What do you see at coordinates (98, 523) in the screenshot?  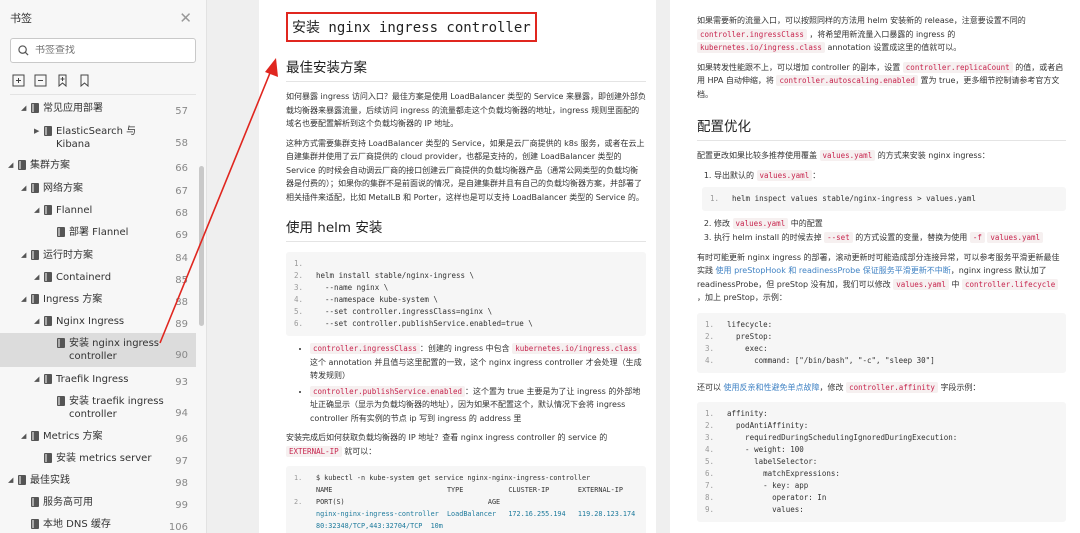 I see `sidebar-item: 本地 DNS 缓存 106` at bounding box center [98, 523].